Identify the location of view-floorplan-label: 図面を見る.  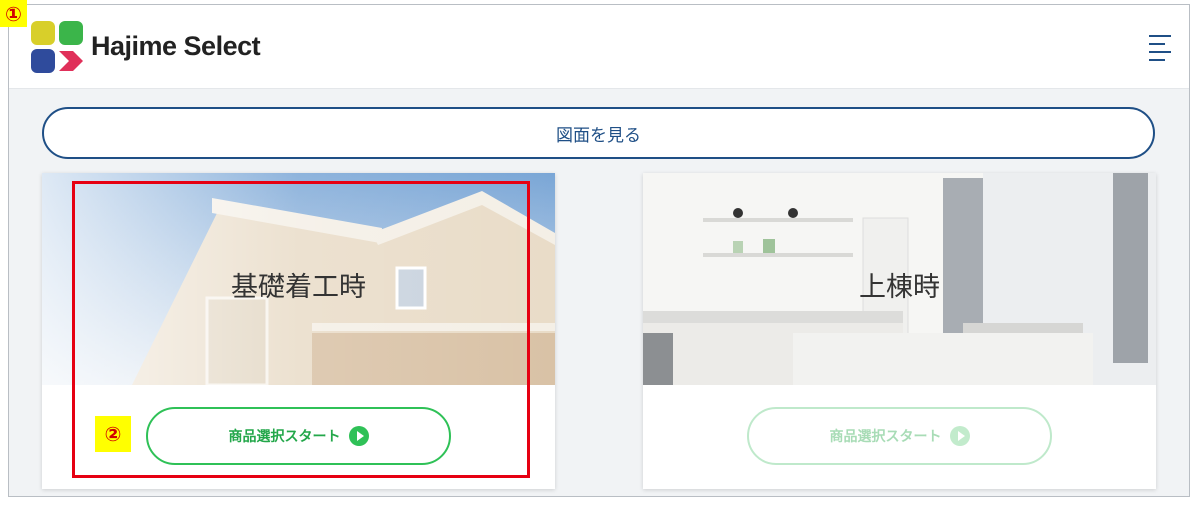
(598, 135).